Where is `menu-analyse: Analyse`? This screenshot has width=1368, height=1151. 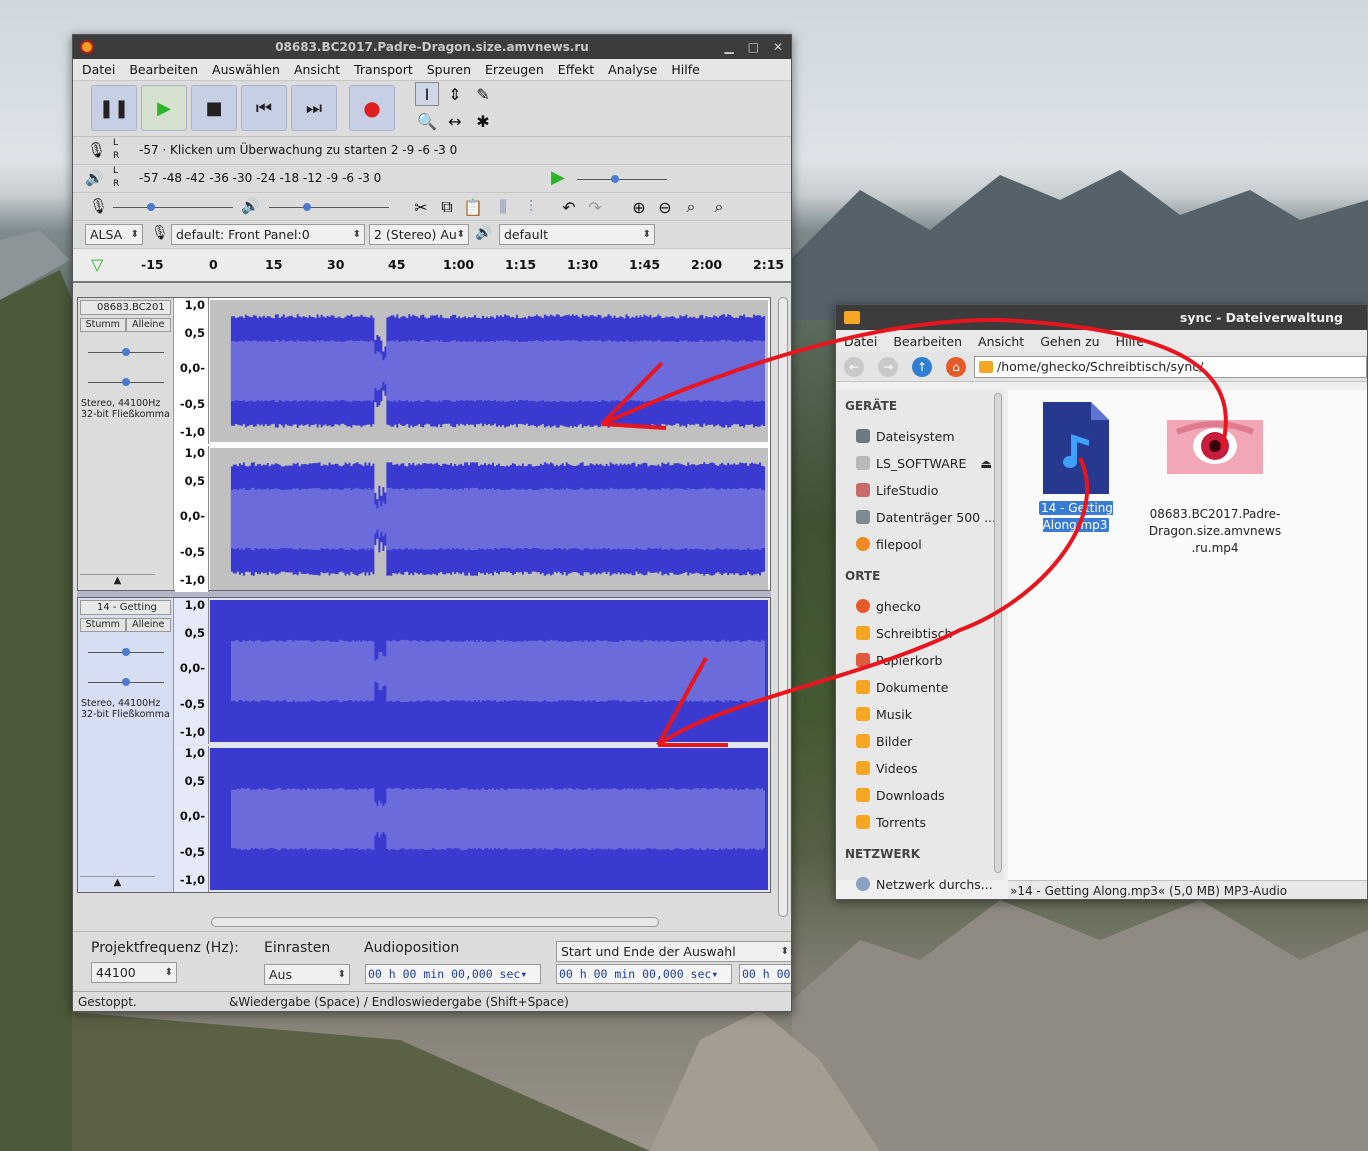
menu-analyse: Analyse is located at coordinates (632, 69).